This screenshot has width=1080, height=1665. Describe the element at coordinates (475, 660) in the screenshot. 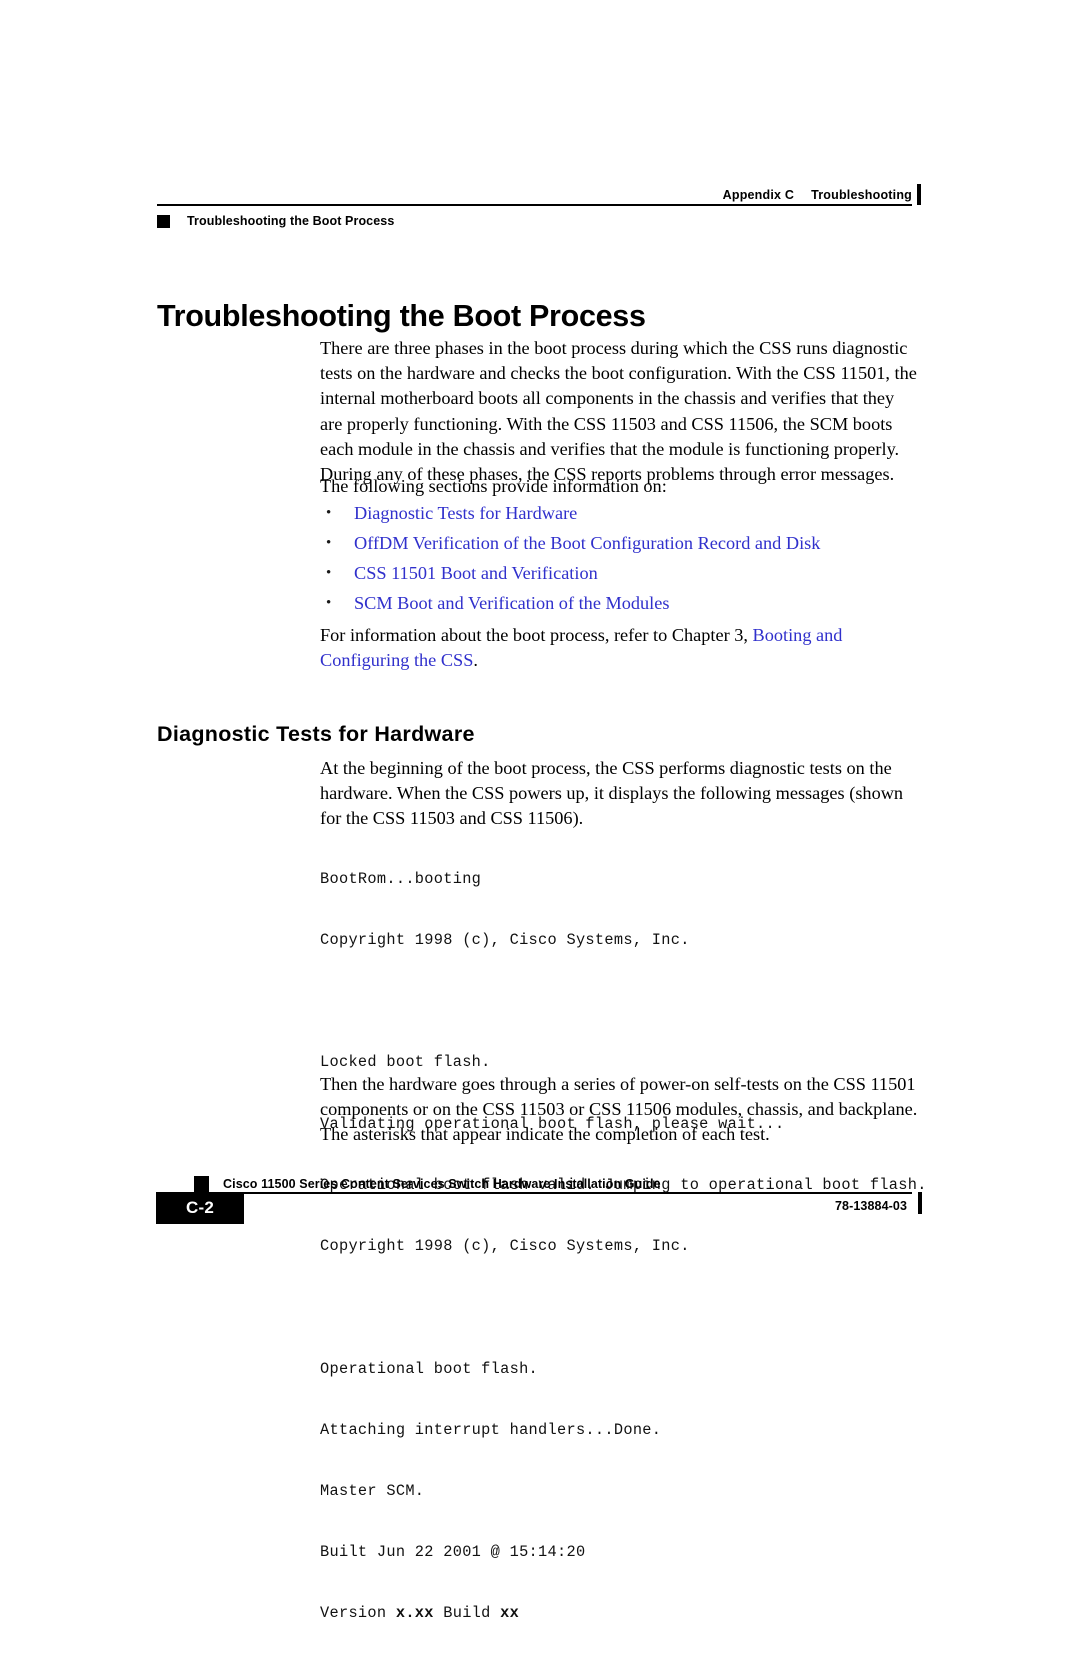

I see `crossref-after-text: .` at that location.